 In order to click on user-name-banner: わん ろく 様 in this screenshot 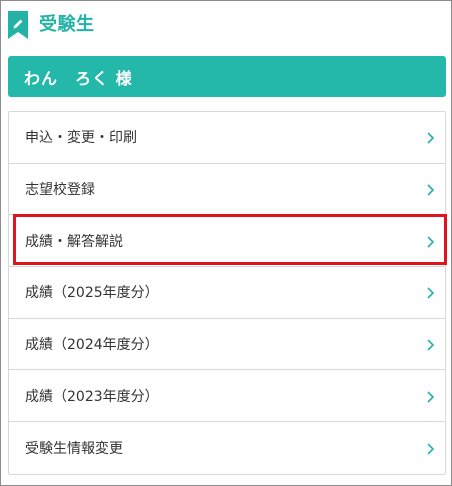, I will do `click(227, 76)`.